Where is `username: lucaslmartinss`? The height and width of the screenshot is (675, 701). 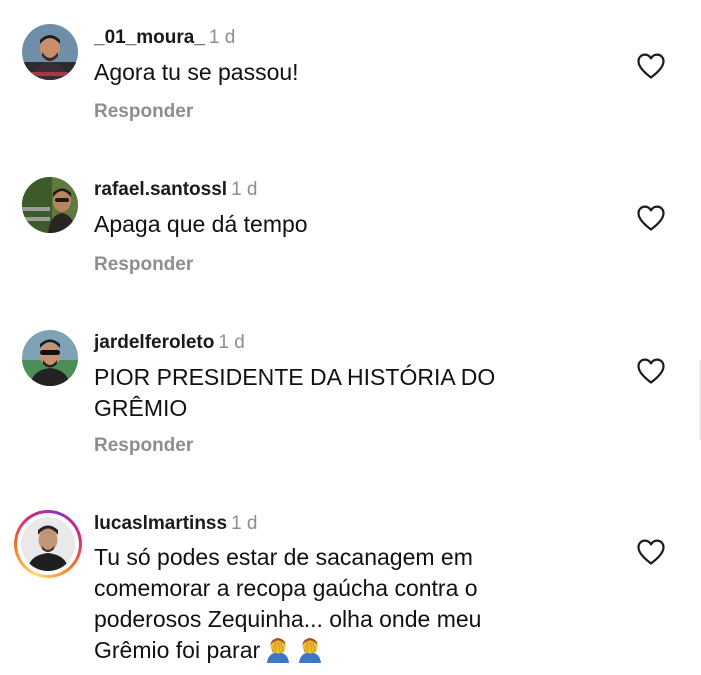
username: lucaslmartinss is located at coordinates (160, 523).